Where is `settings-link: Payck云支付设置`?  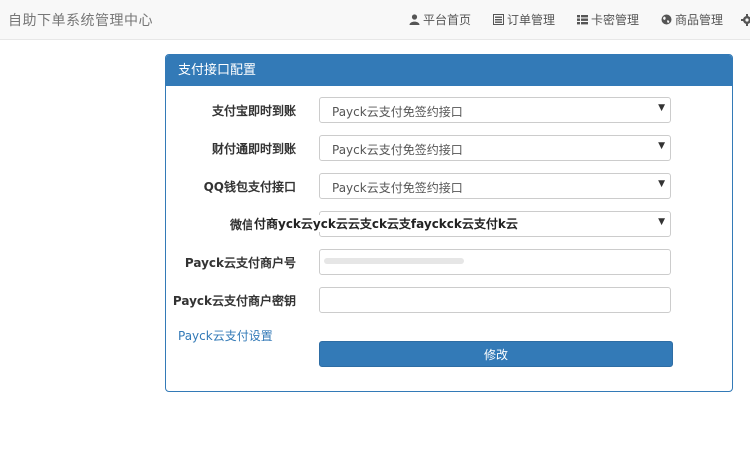 settings-link: Payck云支付设置 is located at coordinates (225, 335).